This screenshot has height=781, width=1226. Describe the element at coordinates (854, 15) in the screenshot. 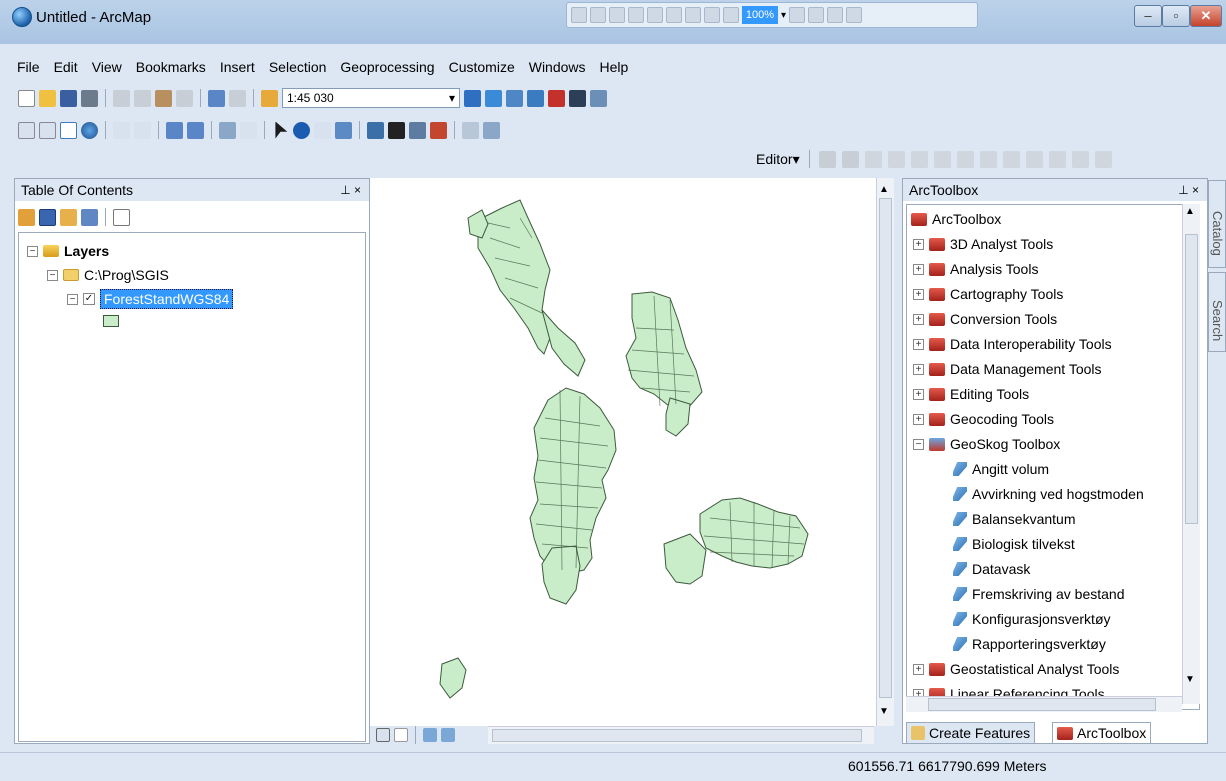

I see `data-driven-pages-icon` at that location.